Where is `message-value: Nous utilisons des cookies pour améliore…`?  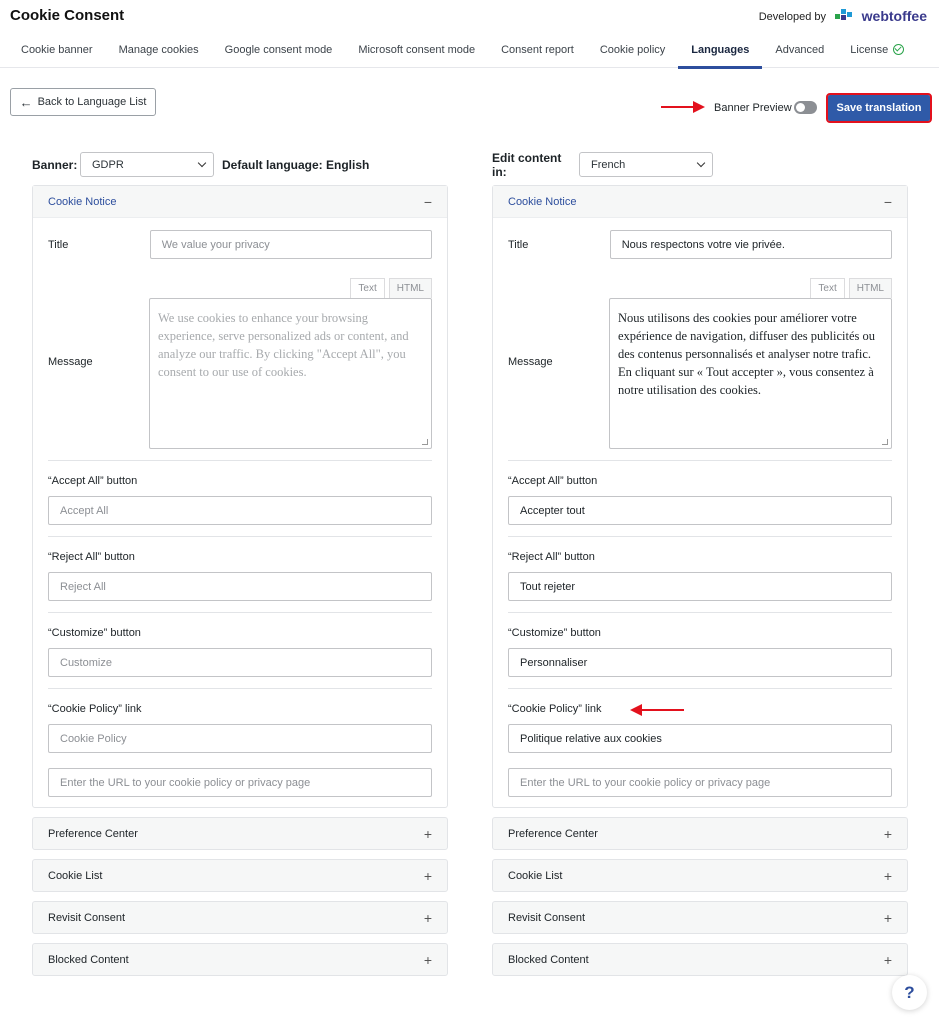 message-value: Nous utilisons des cookies pour améliore… is located at coordinates (746, 354).